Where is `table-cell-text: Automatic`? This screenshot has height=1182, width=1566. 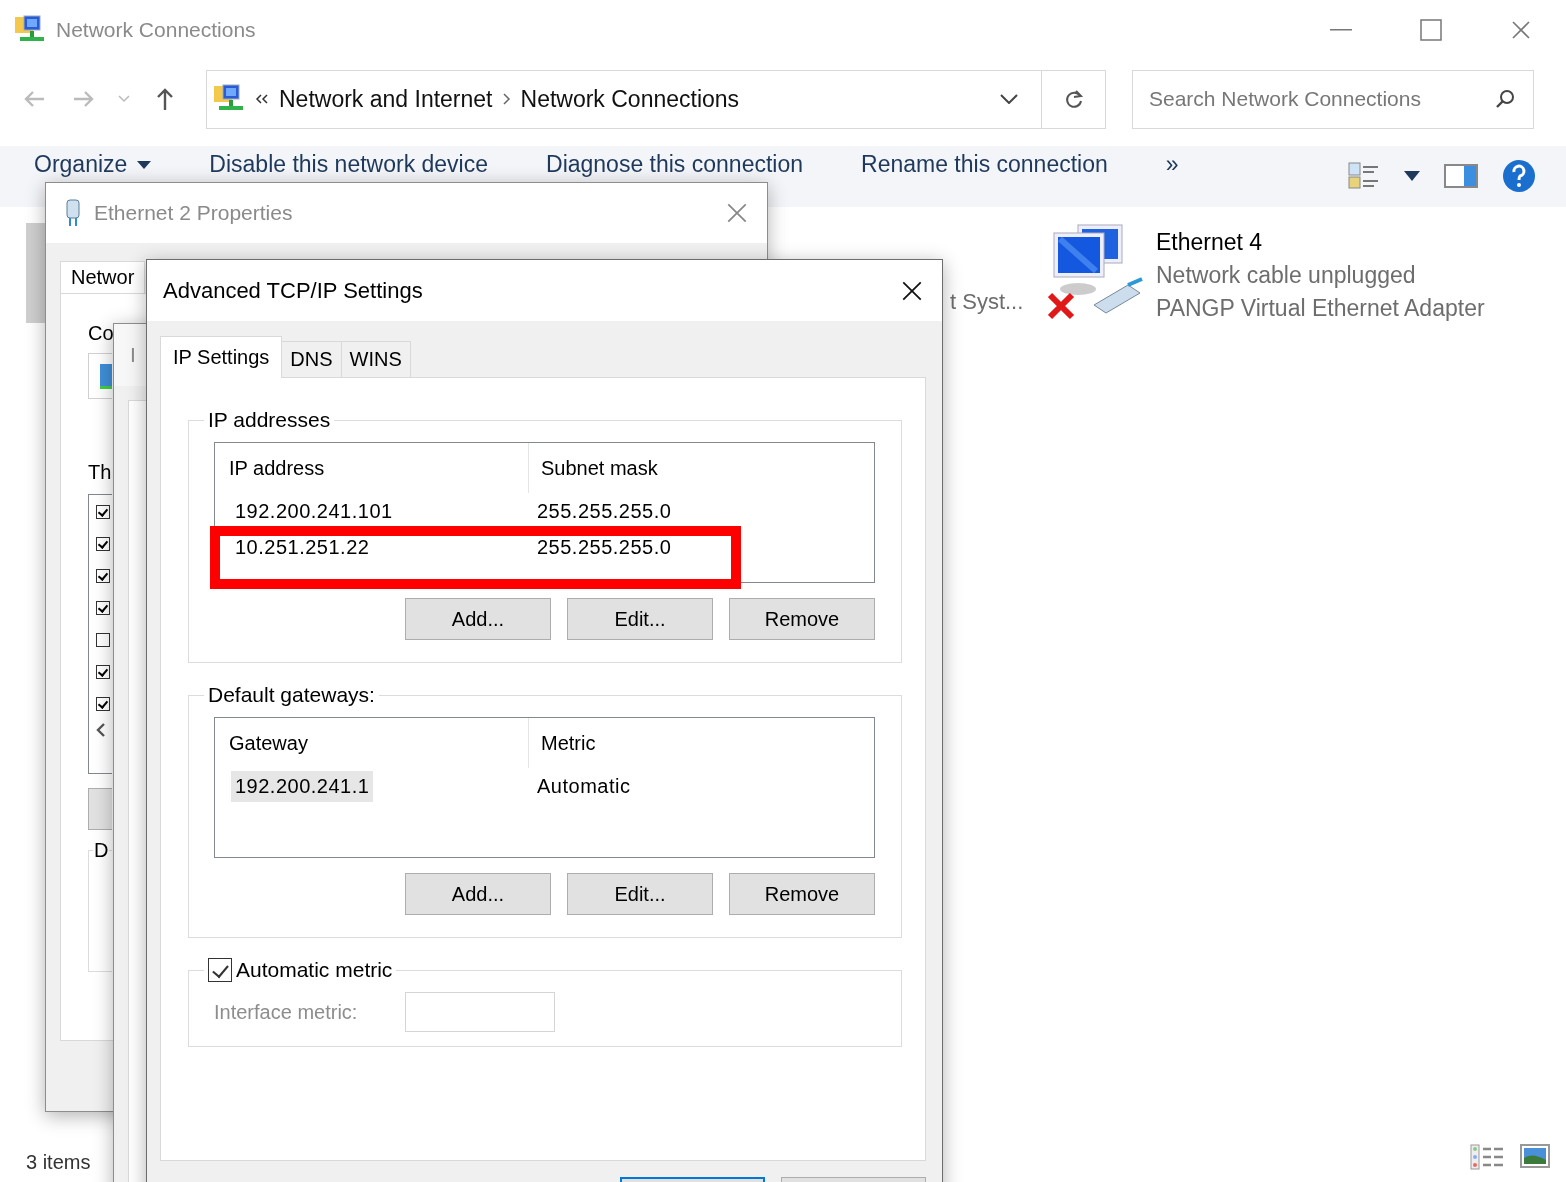
table-cell-text: Automatic is located at coordinates (583, 786).